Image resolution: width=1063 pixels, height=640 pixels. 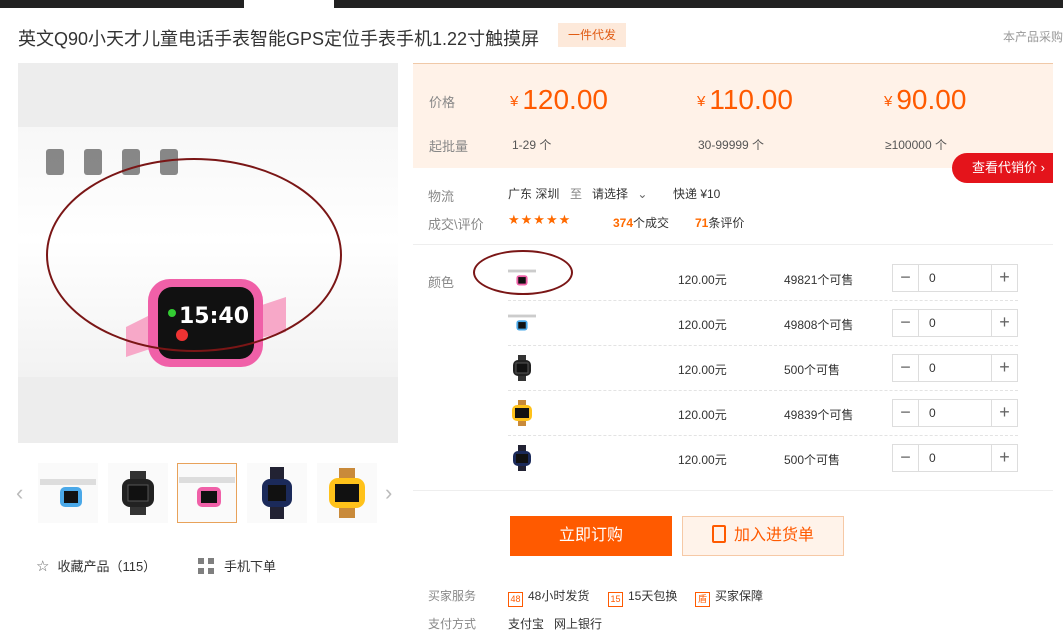 I want to click on add-to-cart-label: 加入进货单, so click(x=773, y=535).